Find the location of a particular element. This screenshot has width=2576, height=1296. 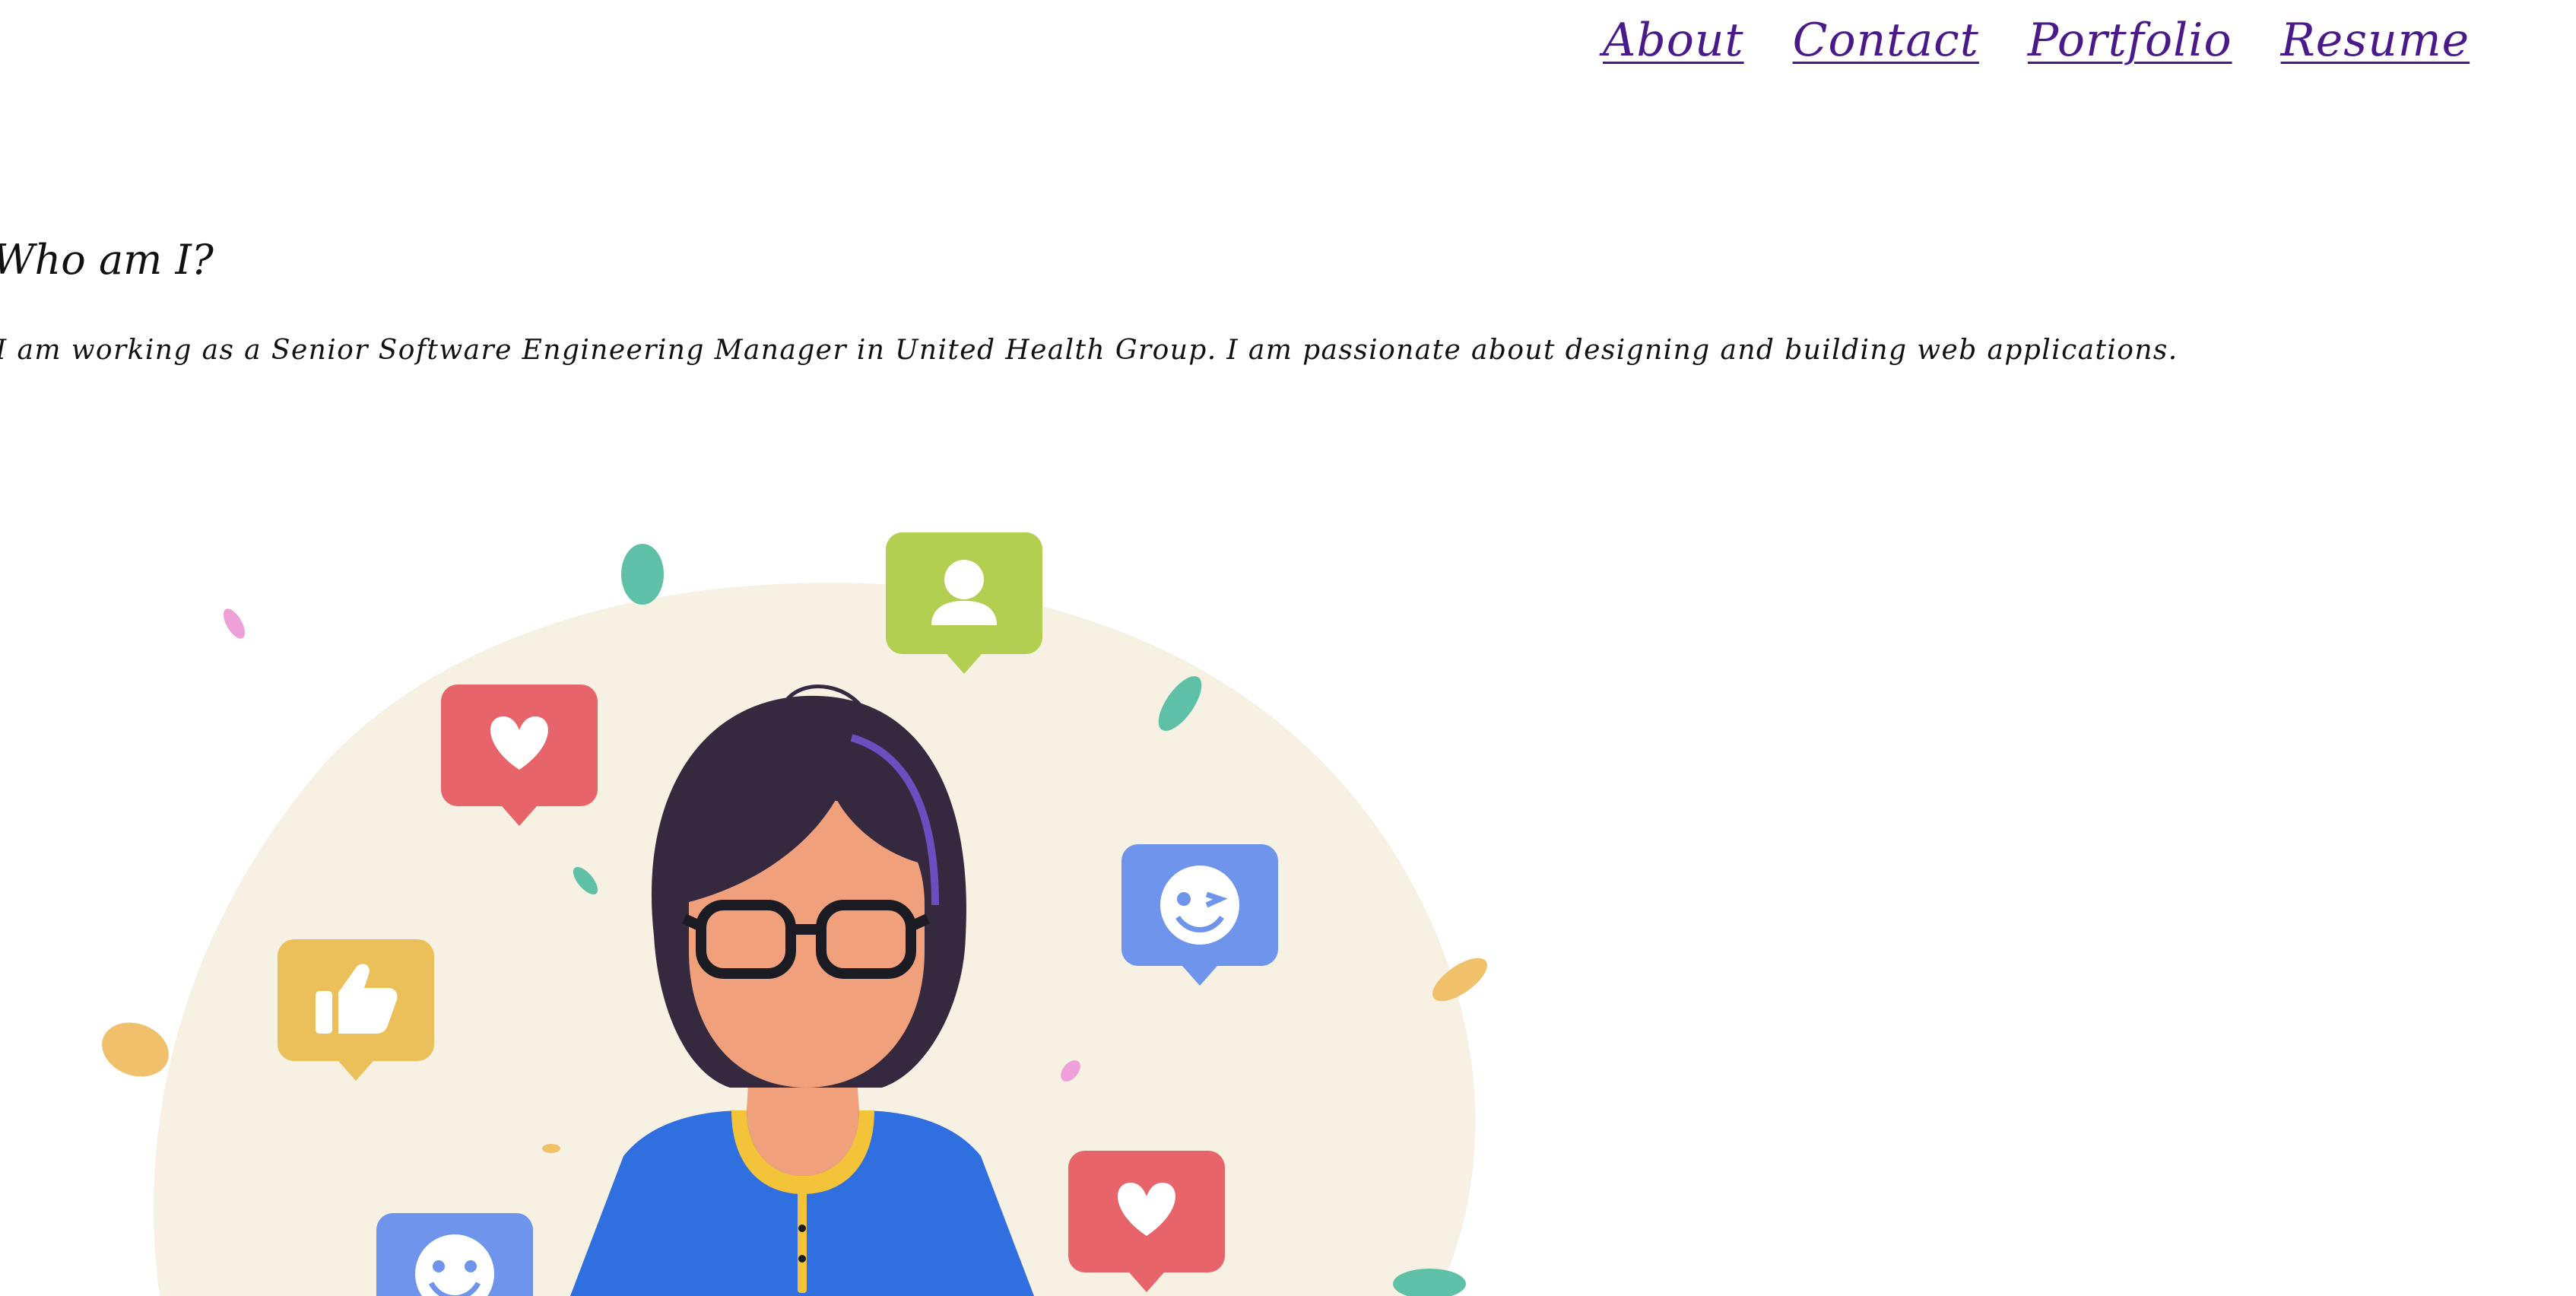

about-heading: Who am I? is located at coordinates (107, 260).